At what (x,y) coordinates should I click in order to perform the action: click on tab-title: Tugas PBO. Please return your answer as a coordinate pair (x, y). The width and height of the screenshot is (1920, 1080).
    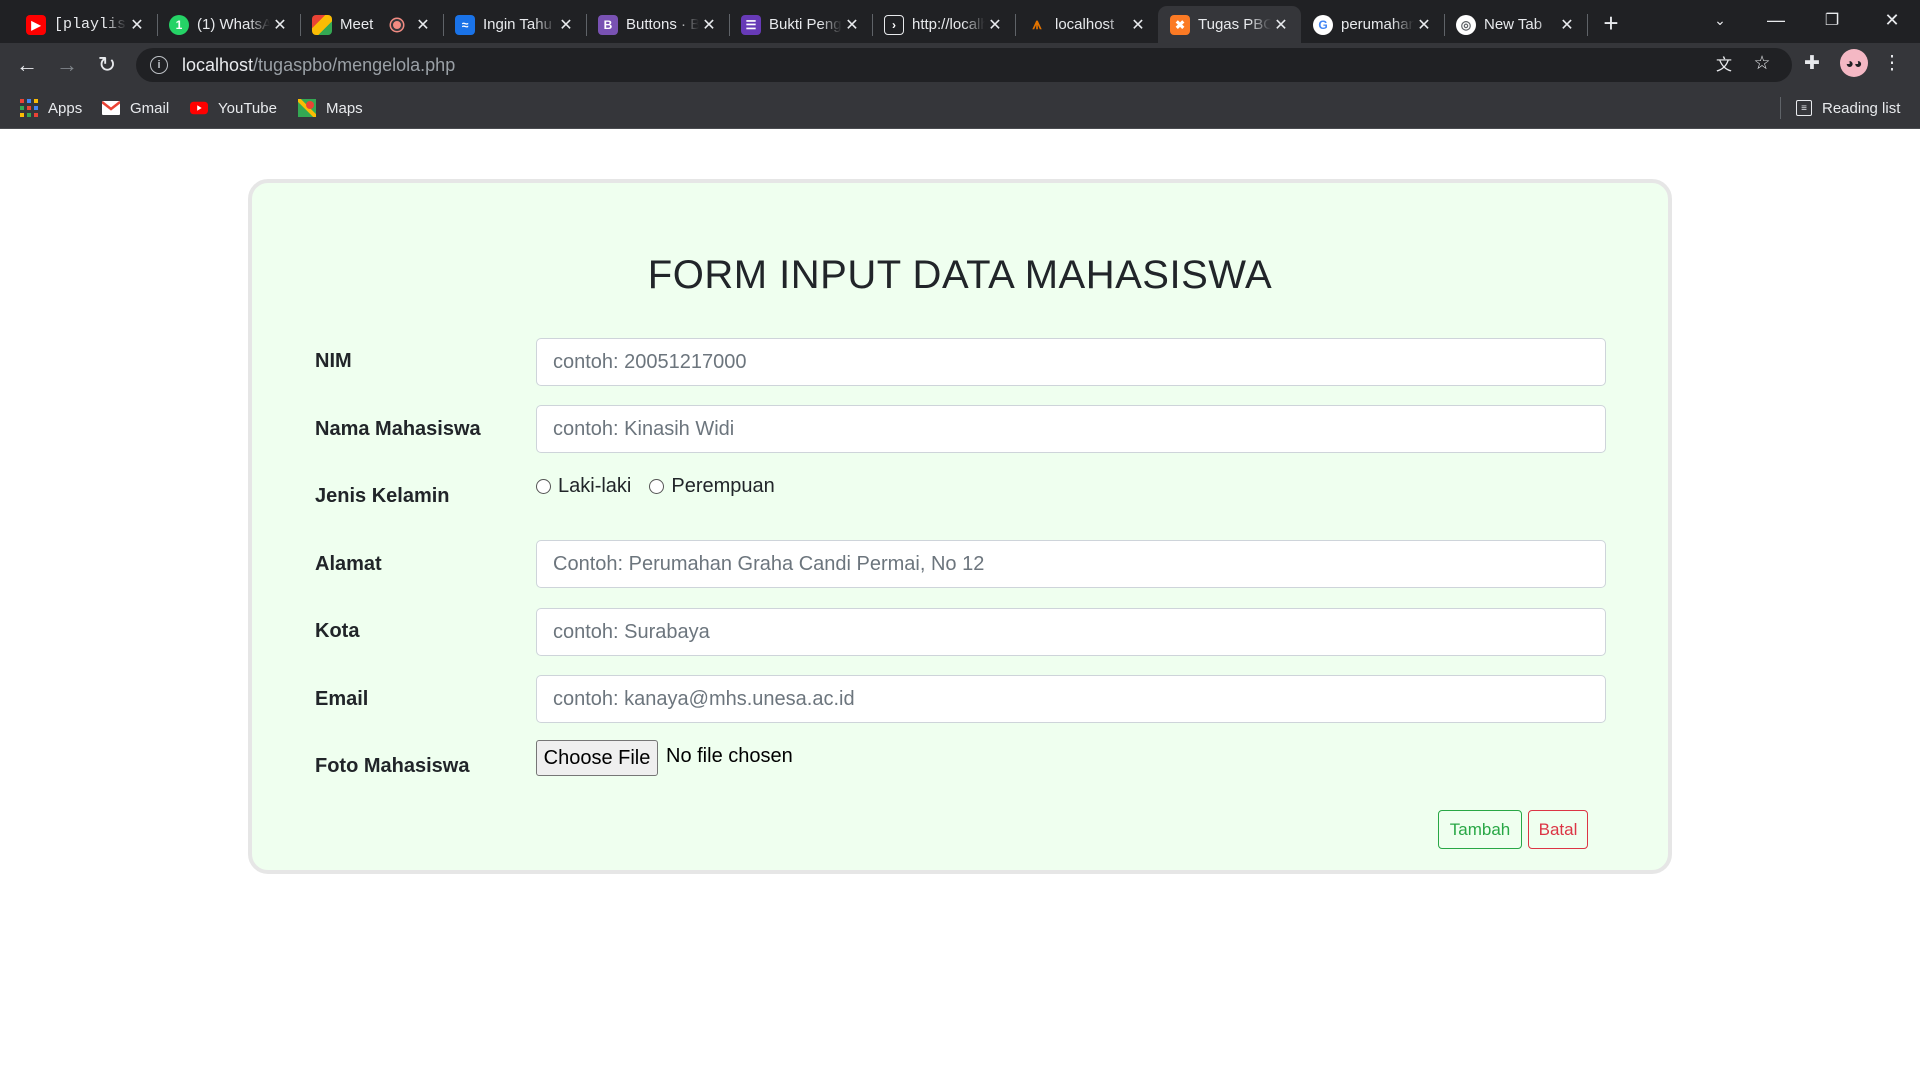
    Looking at the image, I should click on (1234, 24).